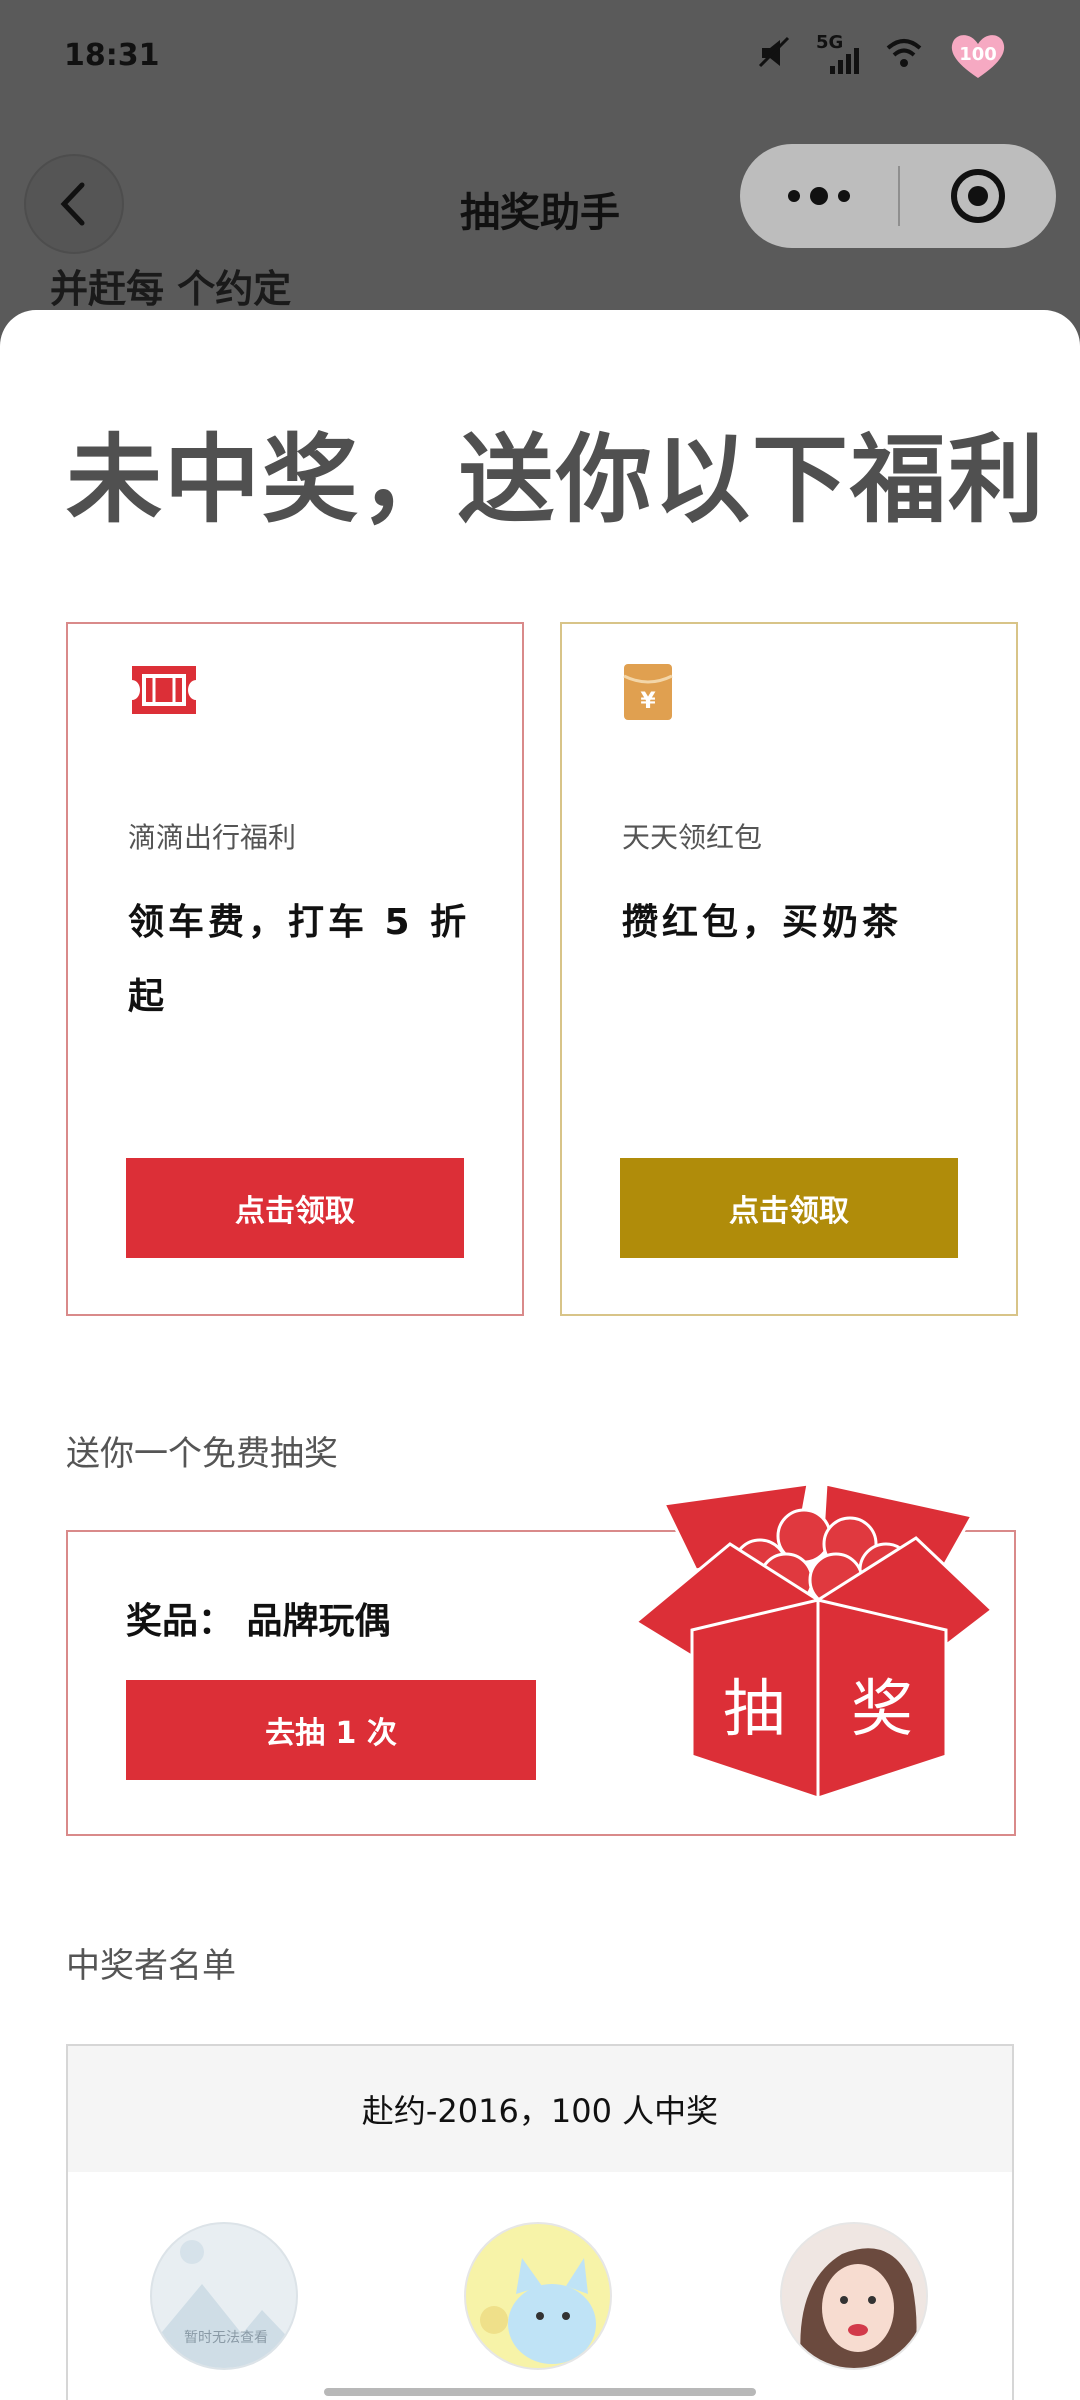 Image resolution: width=1080 pixels, height=2400 pixels. What do you see at coordinates (540, 60) in the screenshot?
I see `status-bar: 18:31 5G 100` at bounding box center [540, 60].